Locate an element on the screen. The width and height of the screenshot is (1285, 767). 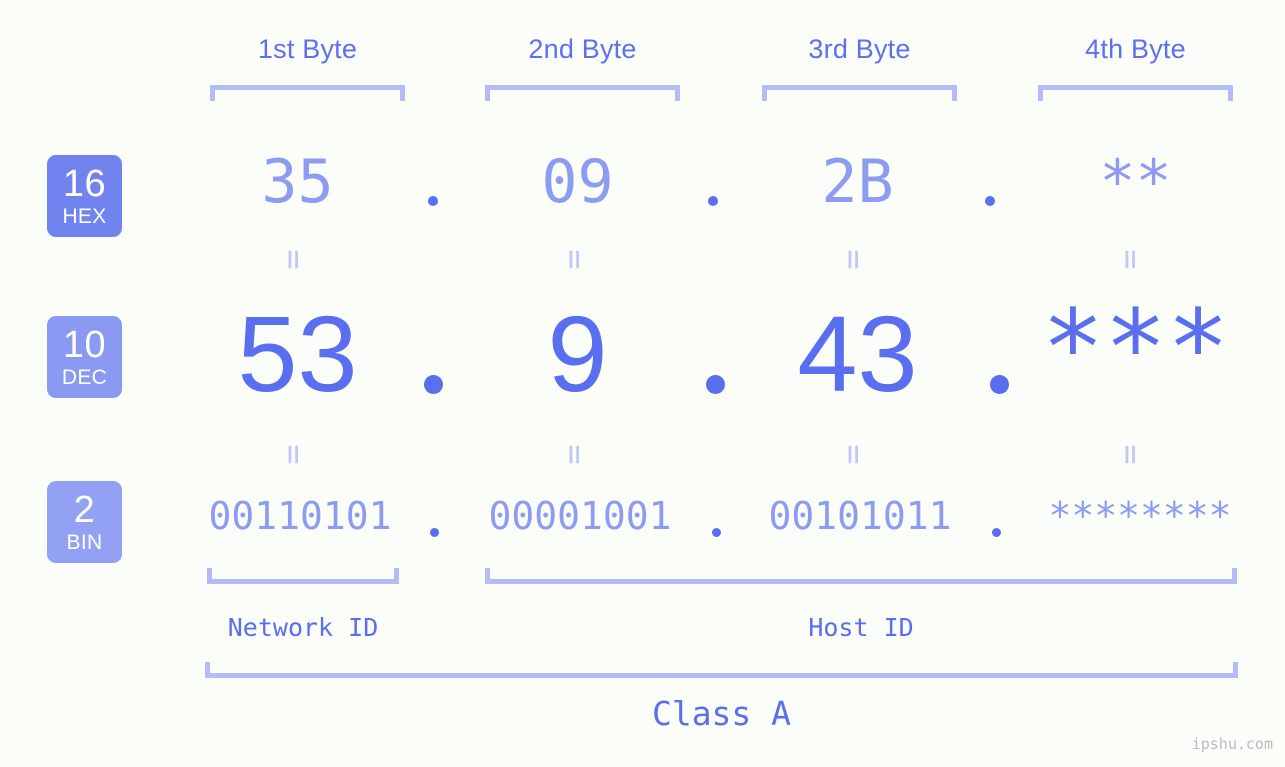
base-badge-dec-label: DEC is located at coordinates (84, 377).